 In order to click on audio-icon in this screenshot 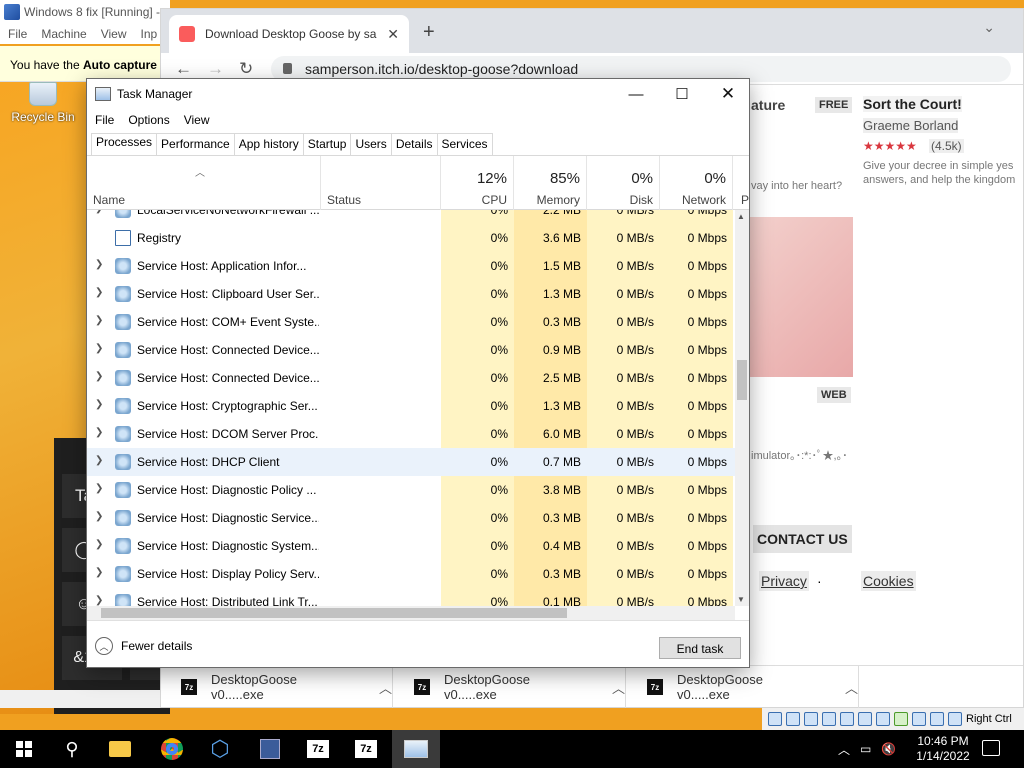, I will do `click(811, 719)`.